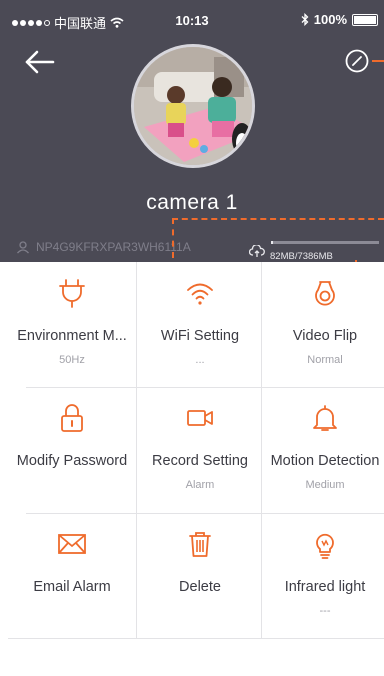 Image resolution: width=384 pixels, height=676 pixels. What do you see at coordinates (322, 575) in the screenshot?
I see `setting-infrared-light: Infrared light ---` at bounding box center [322, 575].